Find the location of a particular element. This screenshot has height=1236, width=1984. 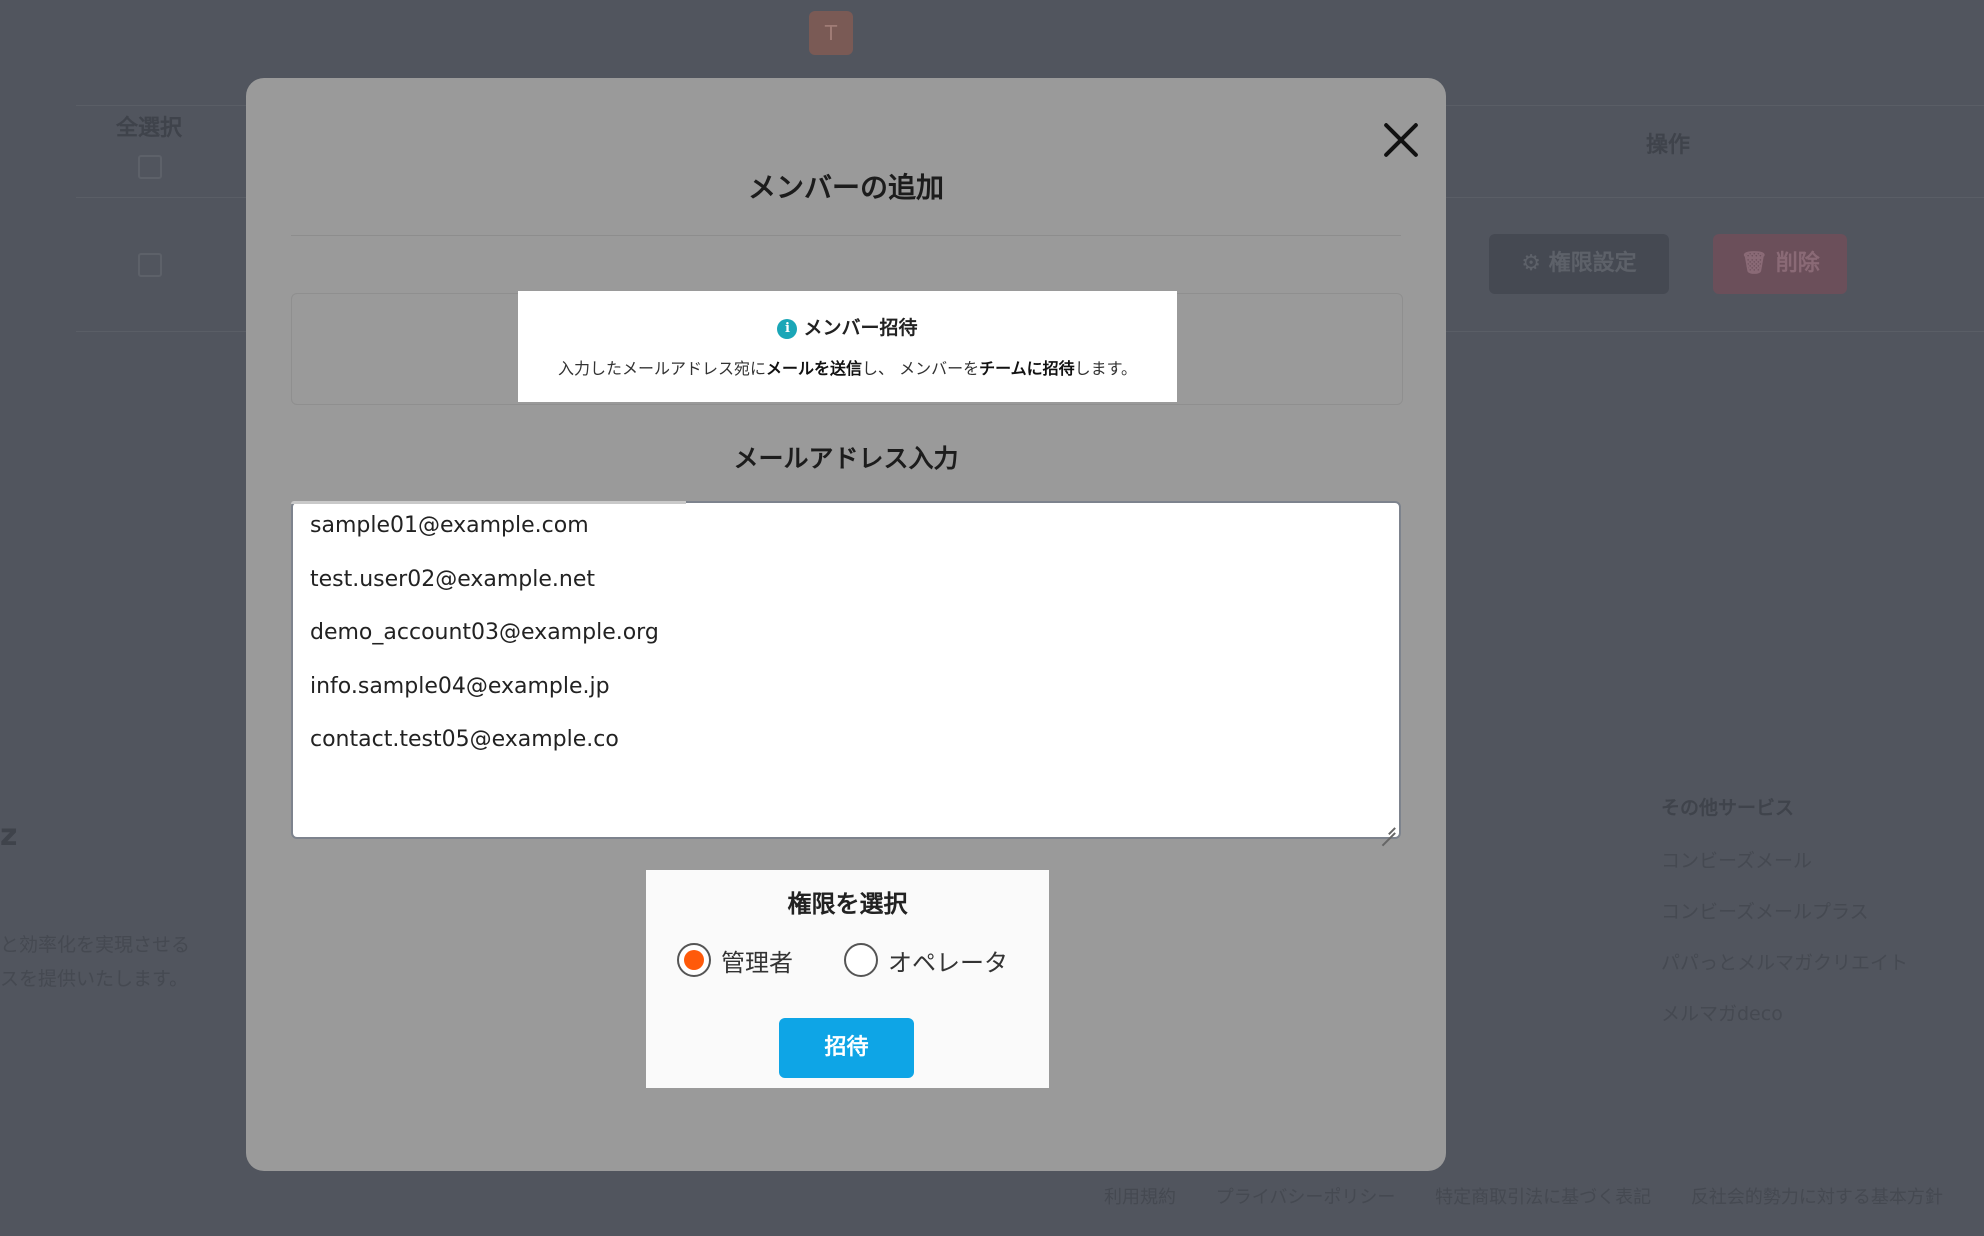

info-desc-text: します。 is located at coordinates (1106, 368).